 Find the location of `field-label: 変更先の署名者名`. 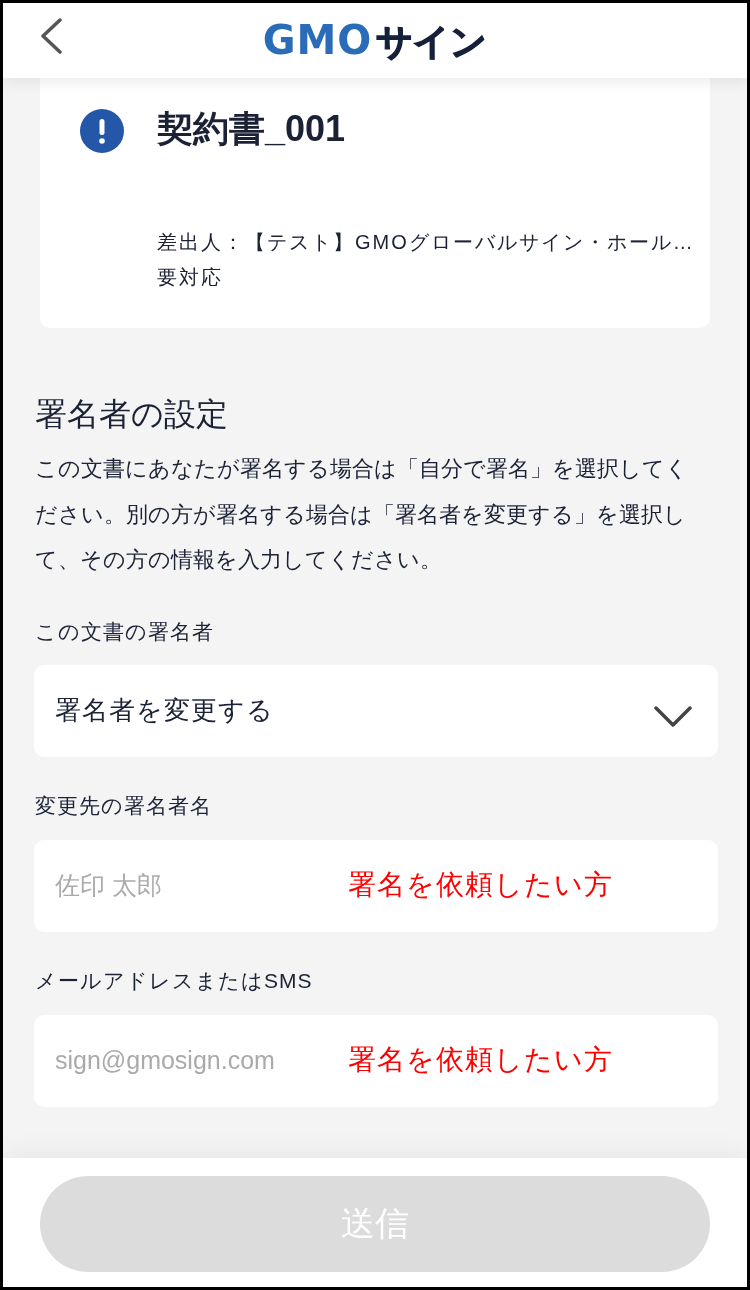

field-label: 変更先の署名者名 is located at coordinates (124, 805).